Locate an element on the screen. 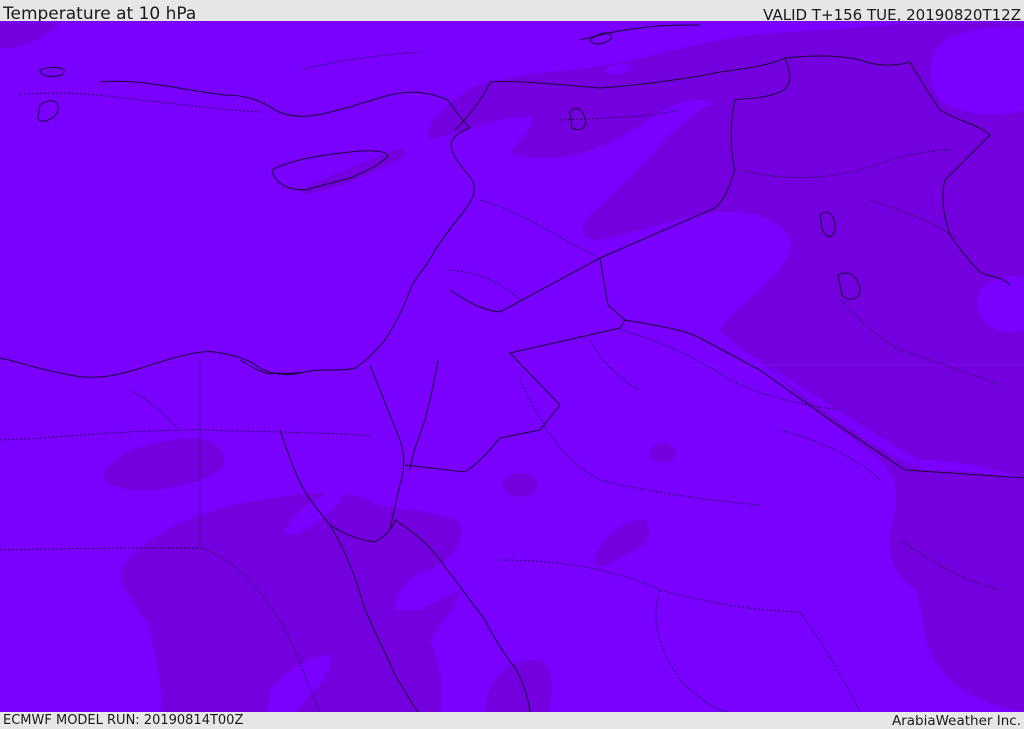  credit-label: ArabiaWeather Inc. is located at coordinates (956, 721).